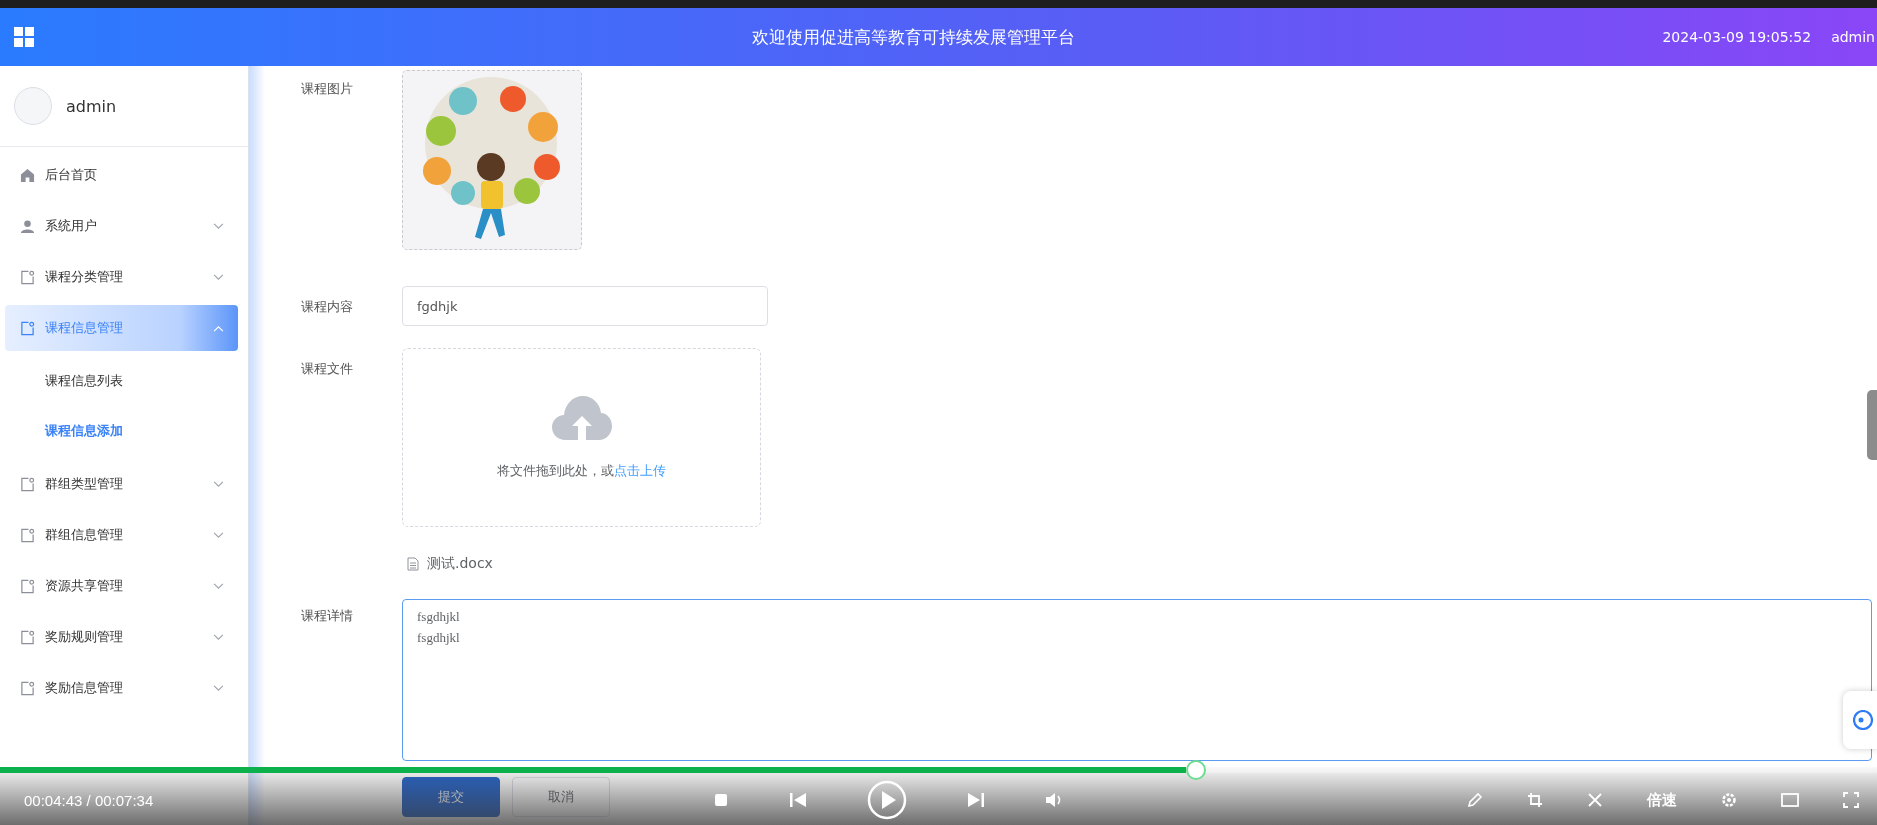 This screenshot has height=825, width=1877. I want to click on file-icon, so click(413, 564).